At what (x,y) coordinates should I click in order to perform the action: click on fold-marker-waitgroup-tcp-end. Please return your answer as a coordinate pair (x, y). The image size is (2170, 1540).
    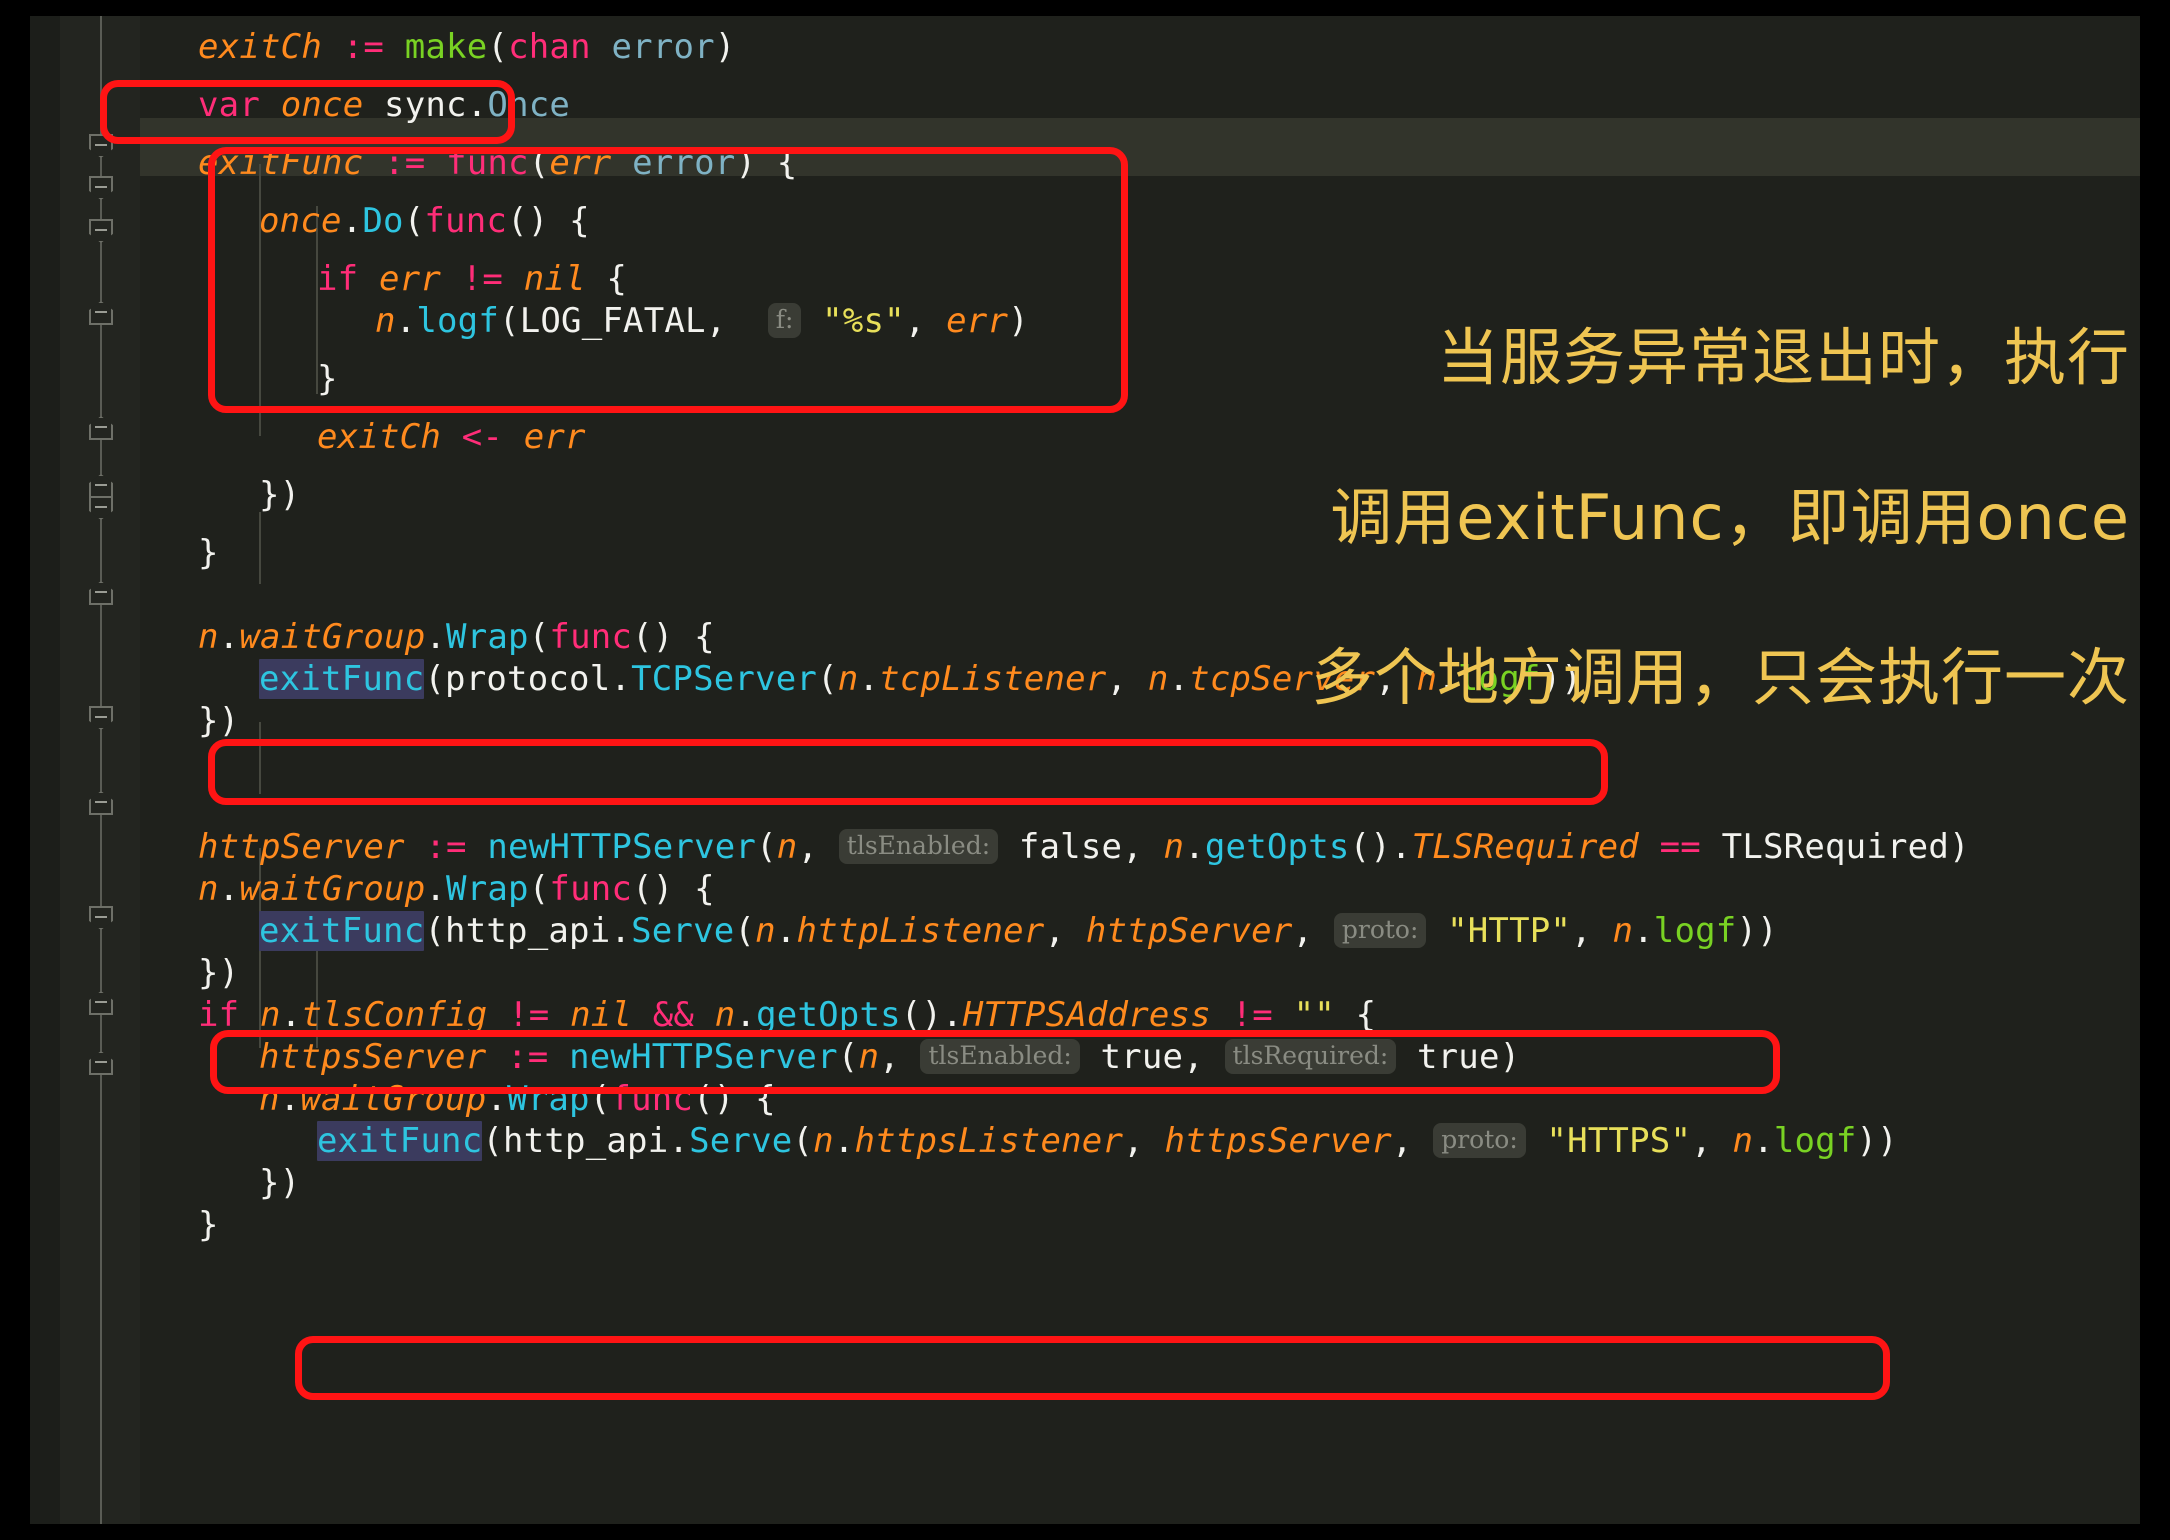
    Looking at the image, I should click on (101, 593).